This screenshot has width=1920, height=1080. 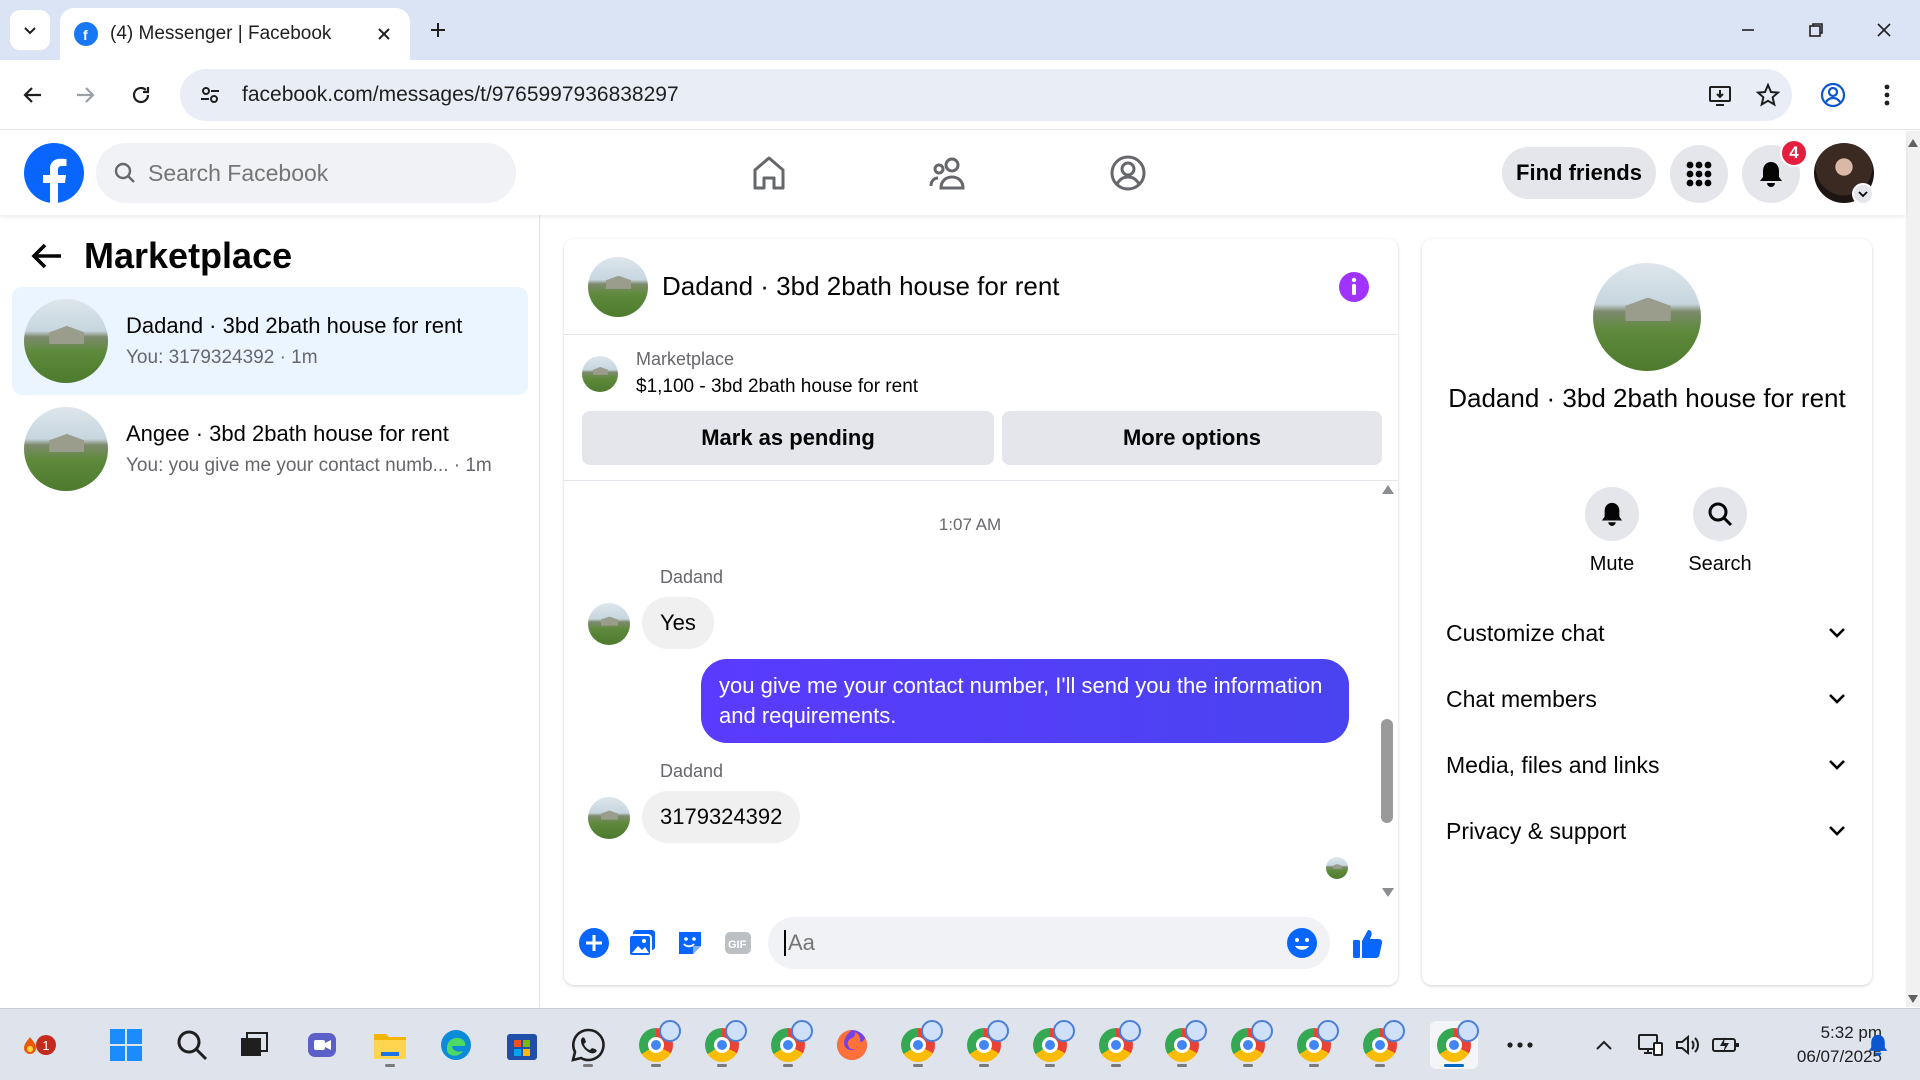 What do you see at coordinates (1612, 531) in the screenshot?
I see `mute-action: Mute` at bounding box center [1612, 531].